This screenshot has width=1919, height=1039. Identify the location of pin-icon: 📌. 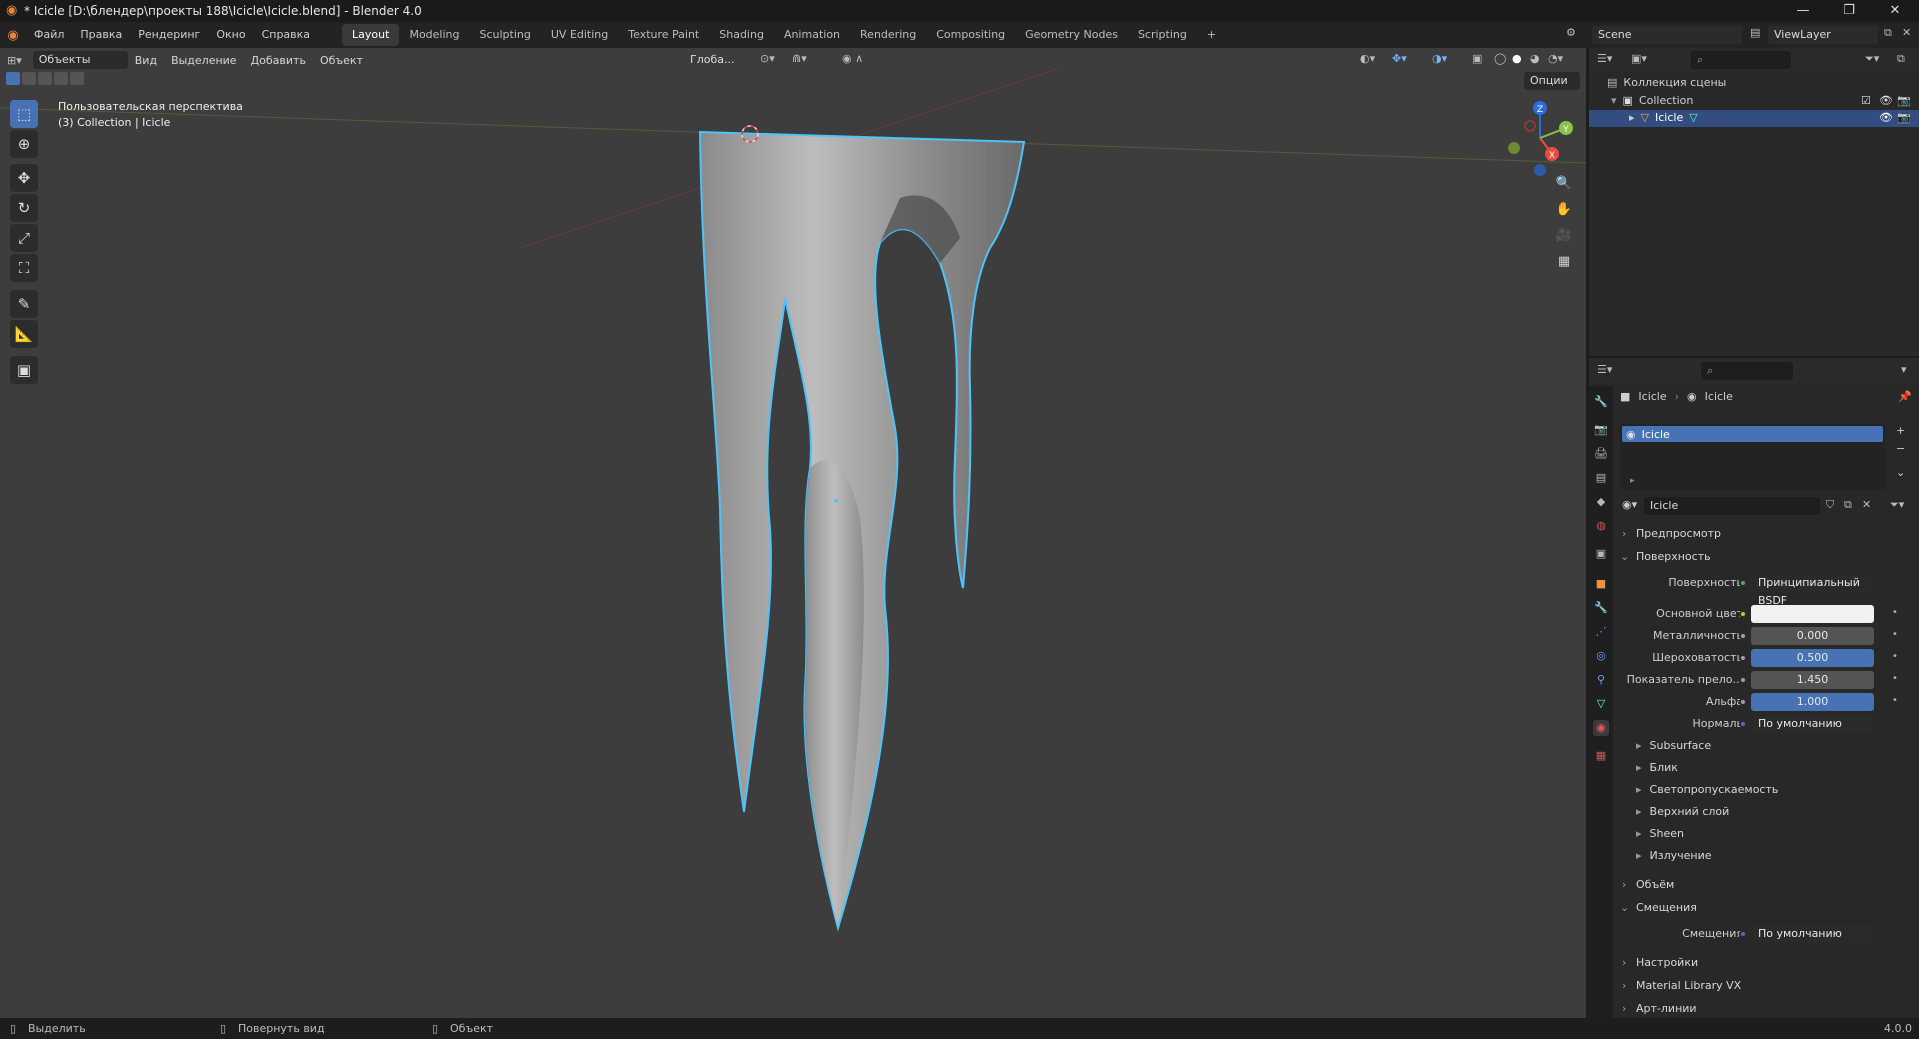
(1905, 396).